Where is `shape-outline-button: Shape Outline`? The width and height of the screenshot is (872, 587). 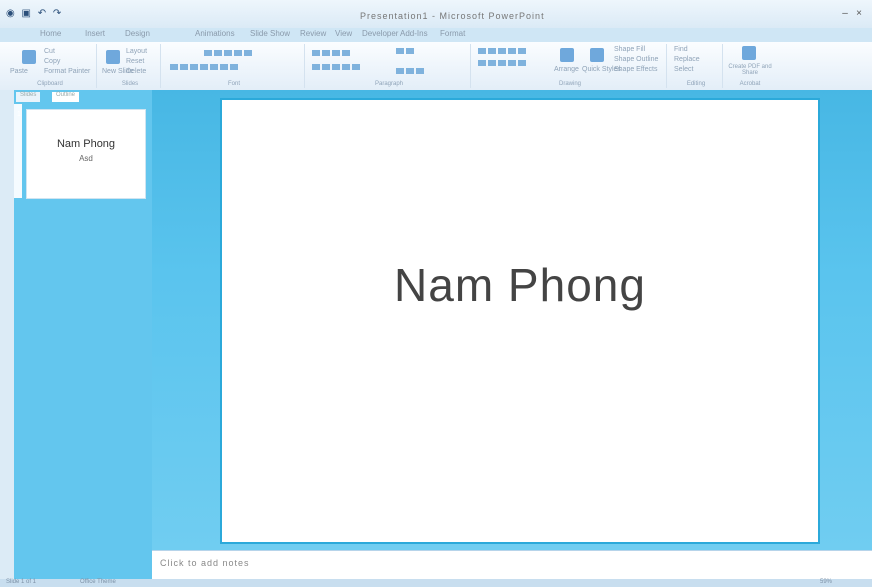 shape-outline-button: Shape Outline is located at coordinates (636, 59).